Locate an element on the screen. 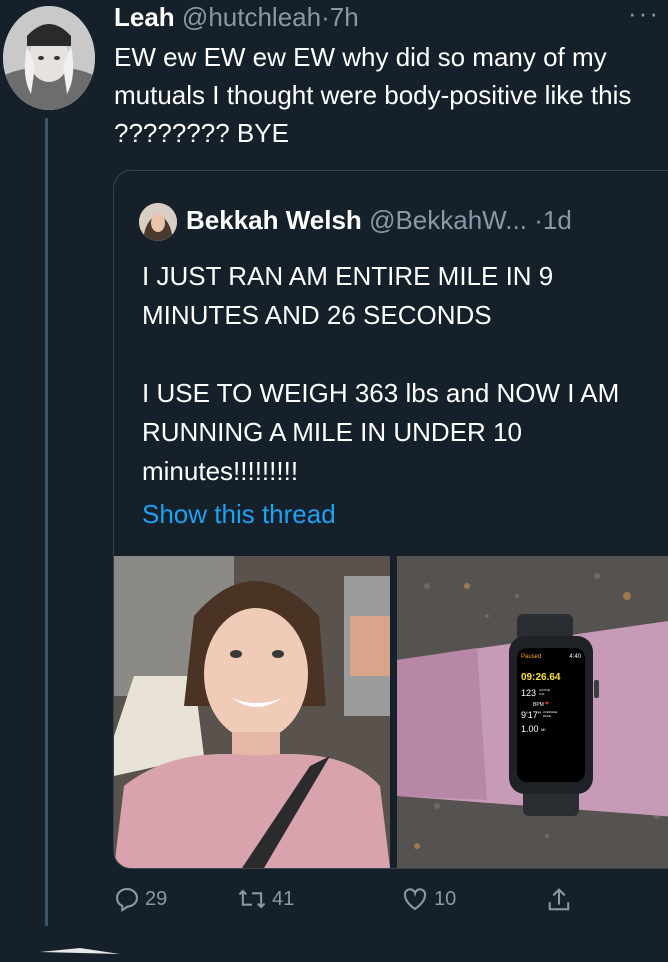 The image size is (668, 962). share-icon is located at coordinates (559, 899).